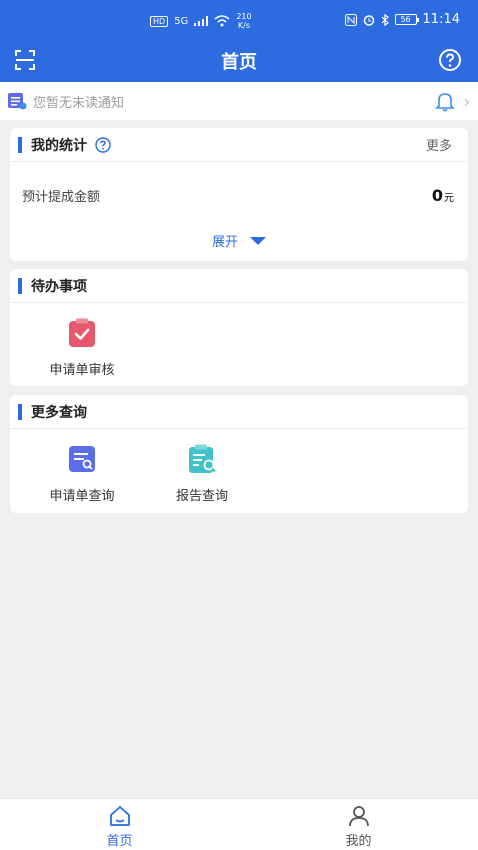  Describe the element at coordinates (239, 412) in the screenshot. I see `query-header: 更多查询` at that location.